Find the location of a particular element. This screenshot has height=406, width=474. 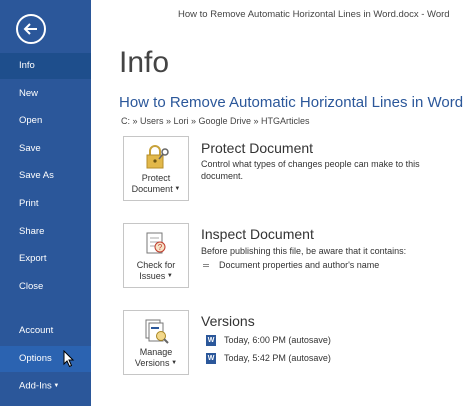

sidebar-item-save: Save is located at coordinates (45, 149).